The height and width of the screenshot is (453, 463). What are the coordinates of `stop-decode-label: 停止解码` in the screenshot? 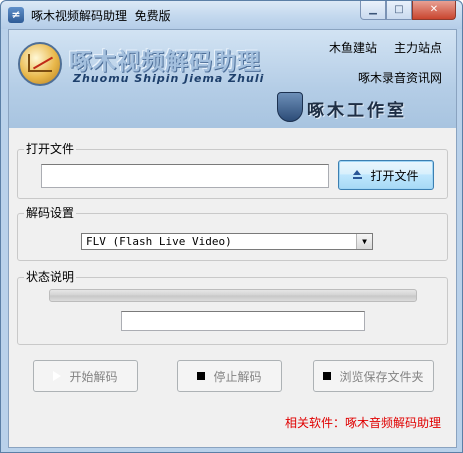 It's located at (237, 376).